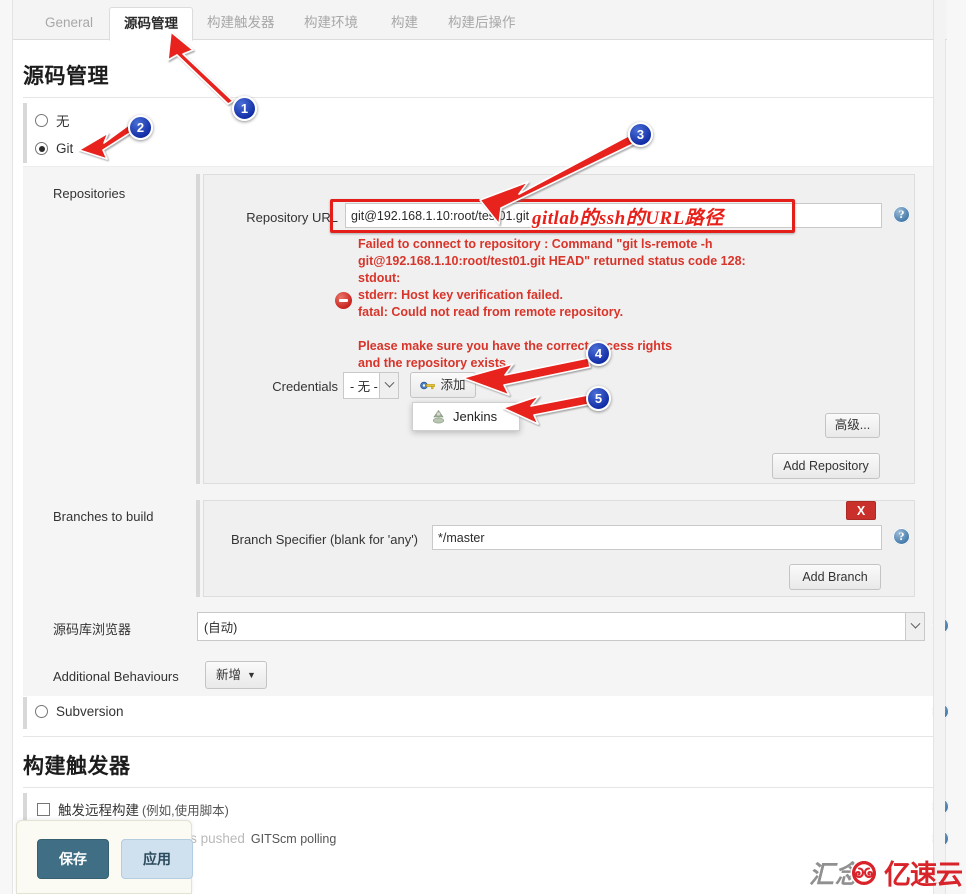 The image size is (966, 894). I want to click on help-icon-branch-specifier: ?, so click(901, 536).